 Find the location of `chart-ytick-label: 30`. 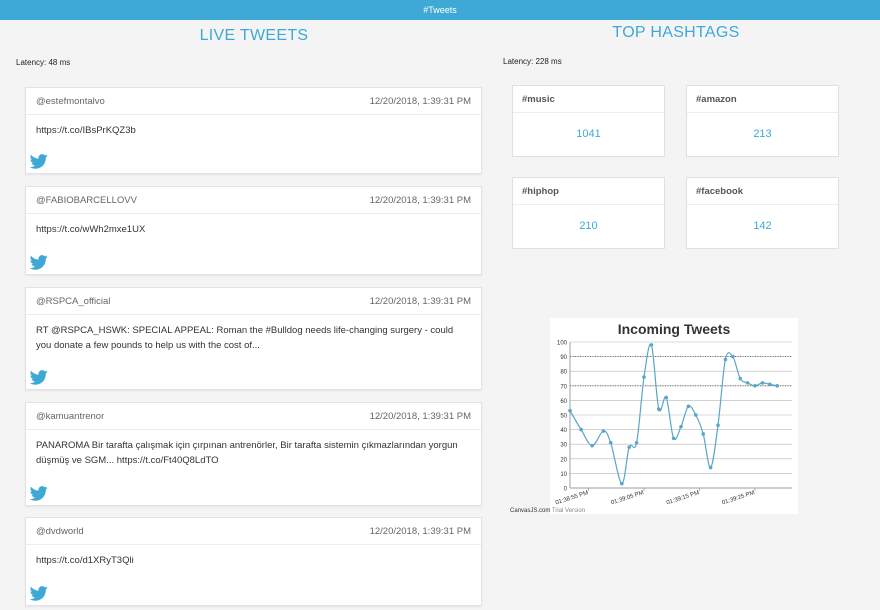

chart-ytick-label: 30 is located at coordinates (563, 446).